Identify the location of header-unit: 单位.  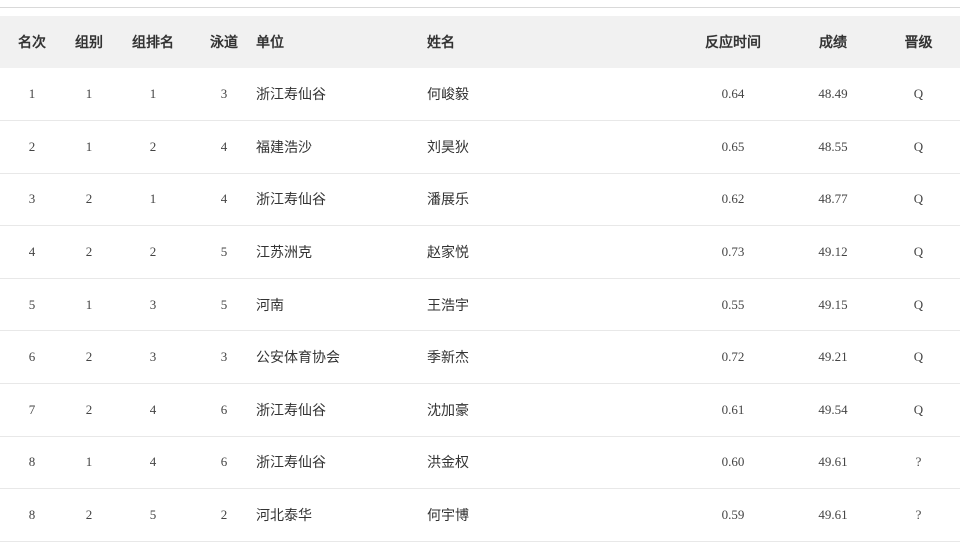
(341, 42).